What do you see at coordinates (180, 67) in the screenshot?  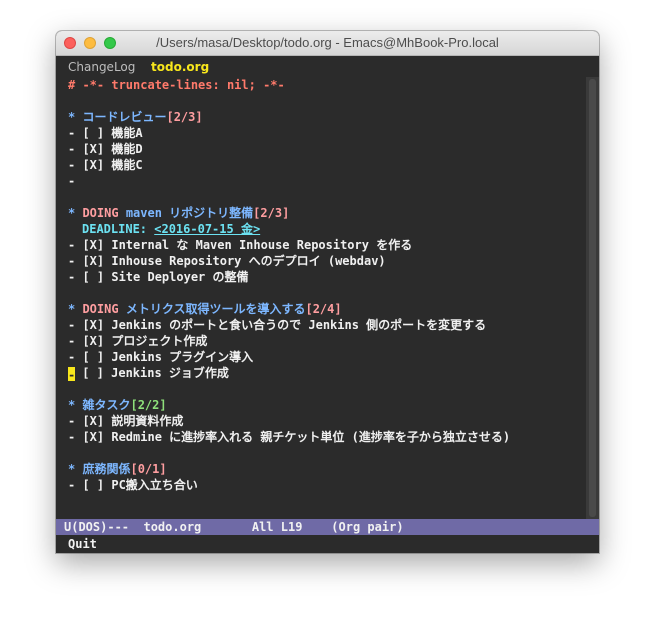 I see `tab-todo-org: todo.org` at bounding box center [180, 67].